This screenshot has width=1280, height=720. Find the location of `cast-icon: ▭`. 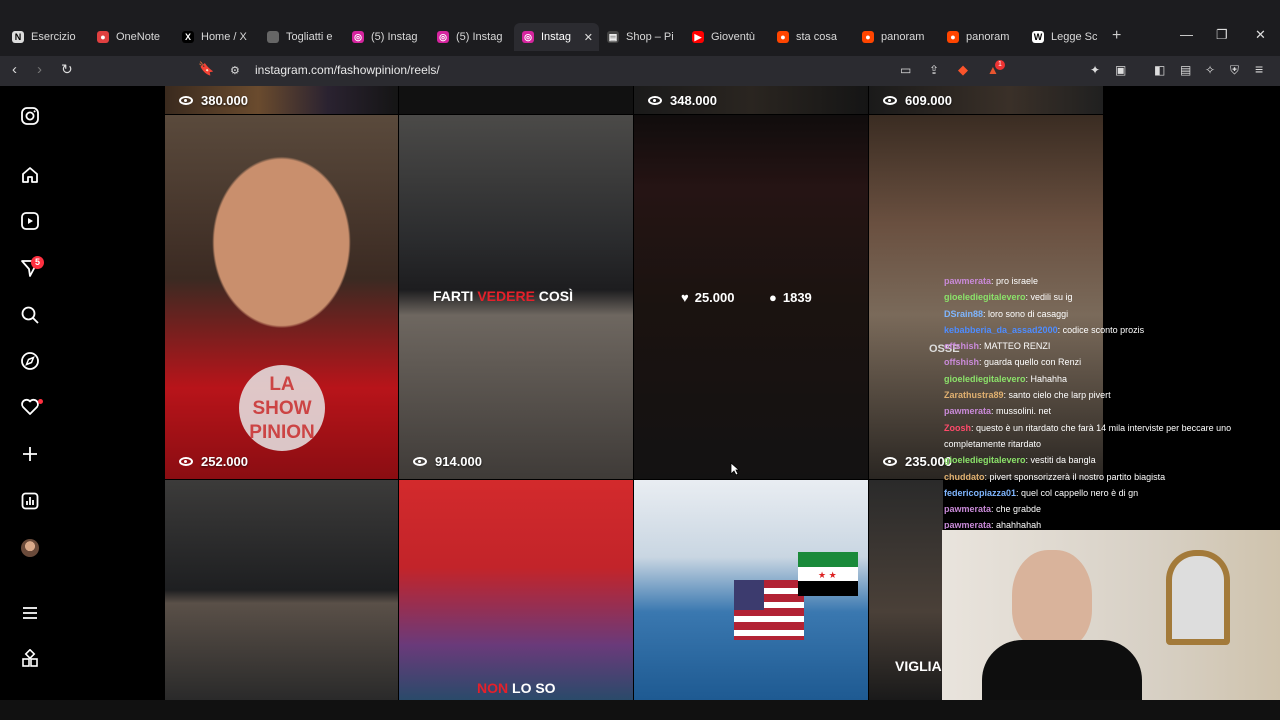

cast-icon: ▭ is located at coordinates (905, 70).